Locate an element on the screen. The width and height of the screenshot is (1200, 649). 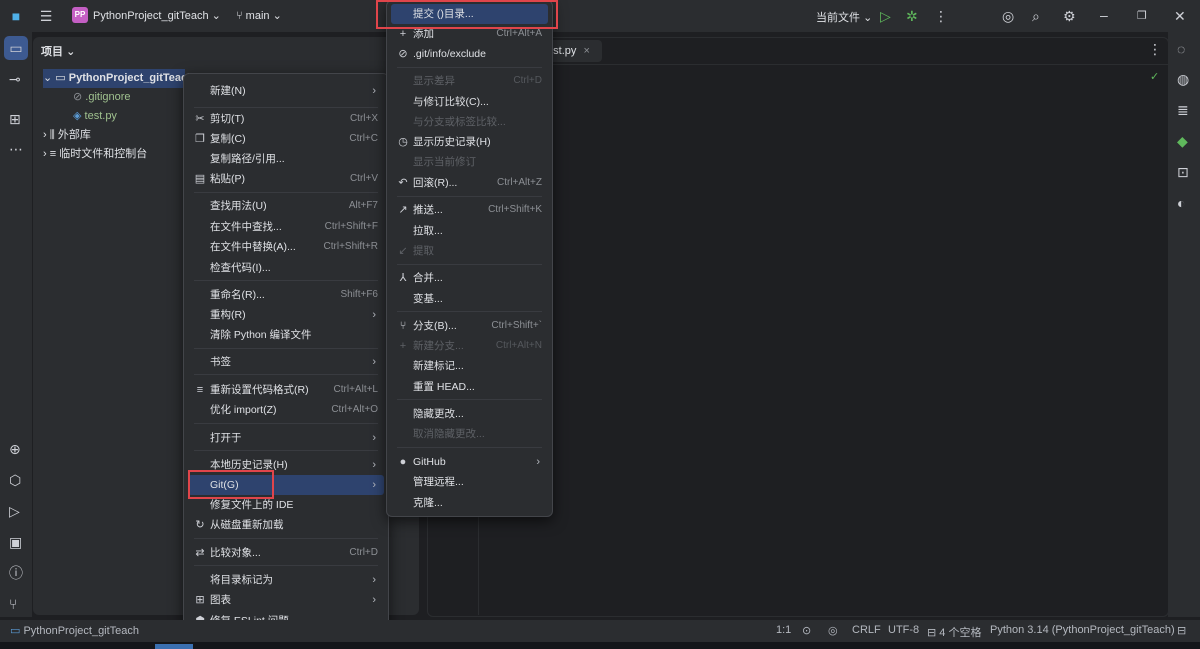
problems-icon: ⓘ is located at coordinates (16, 573).